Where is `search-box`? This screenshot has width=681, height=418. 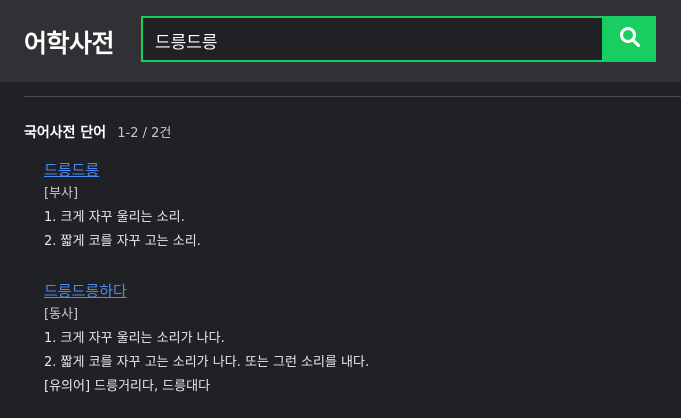
search-box is located at coordinates (372, 39).